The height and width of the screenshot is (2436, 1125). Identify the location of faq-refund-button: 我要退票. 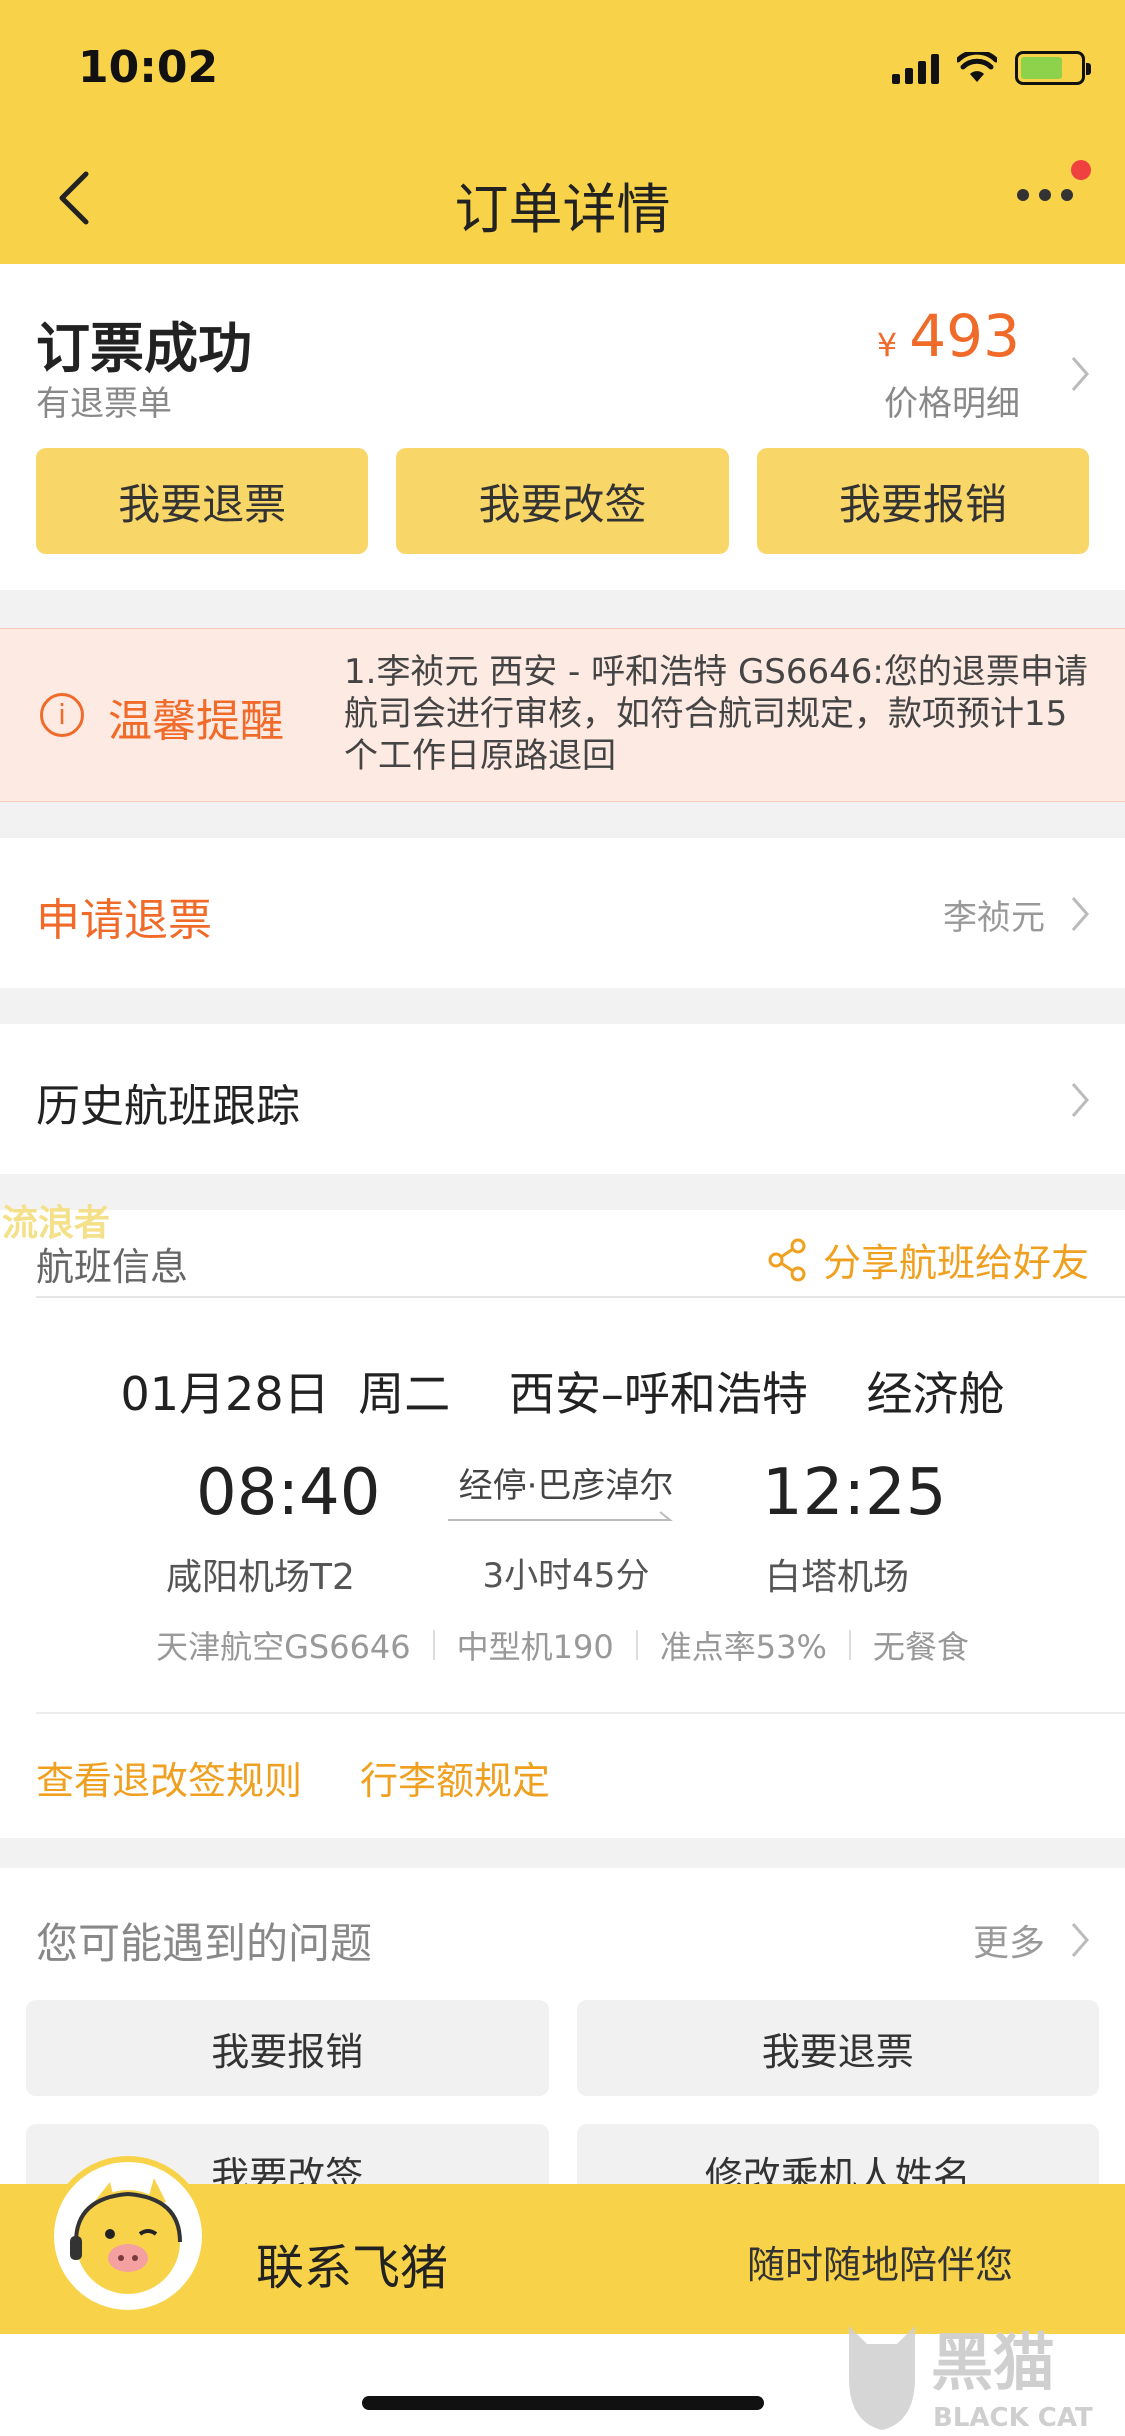
(837, 2048).